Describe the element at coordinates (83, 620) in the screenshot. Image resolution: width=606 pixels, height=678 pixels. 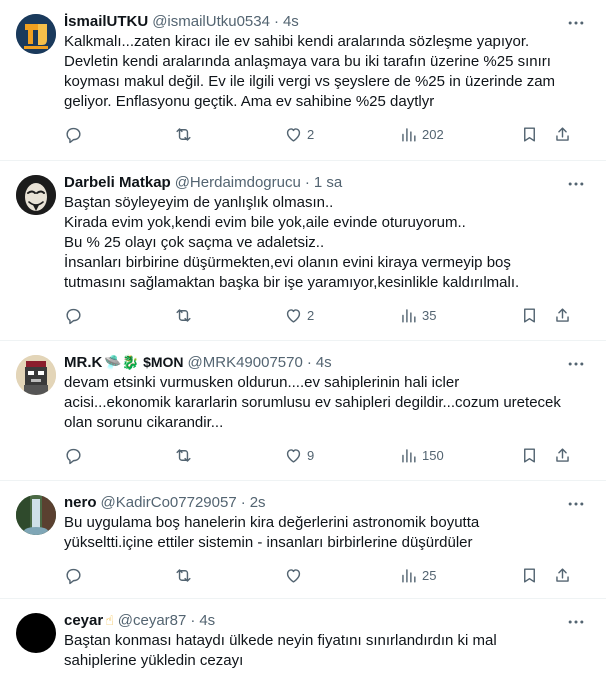
I see `display-name: ceyar` at that location.